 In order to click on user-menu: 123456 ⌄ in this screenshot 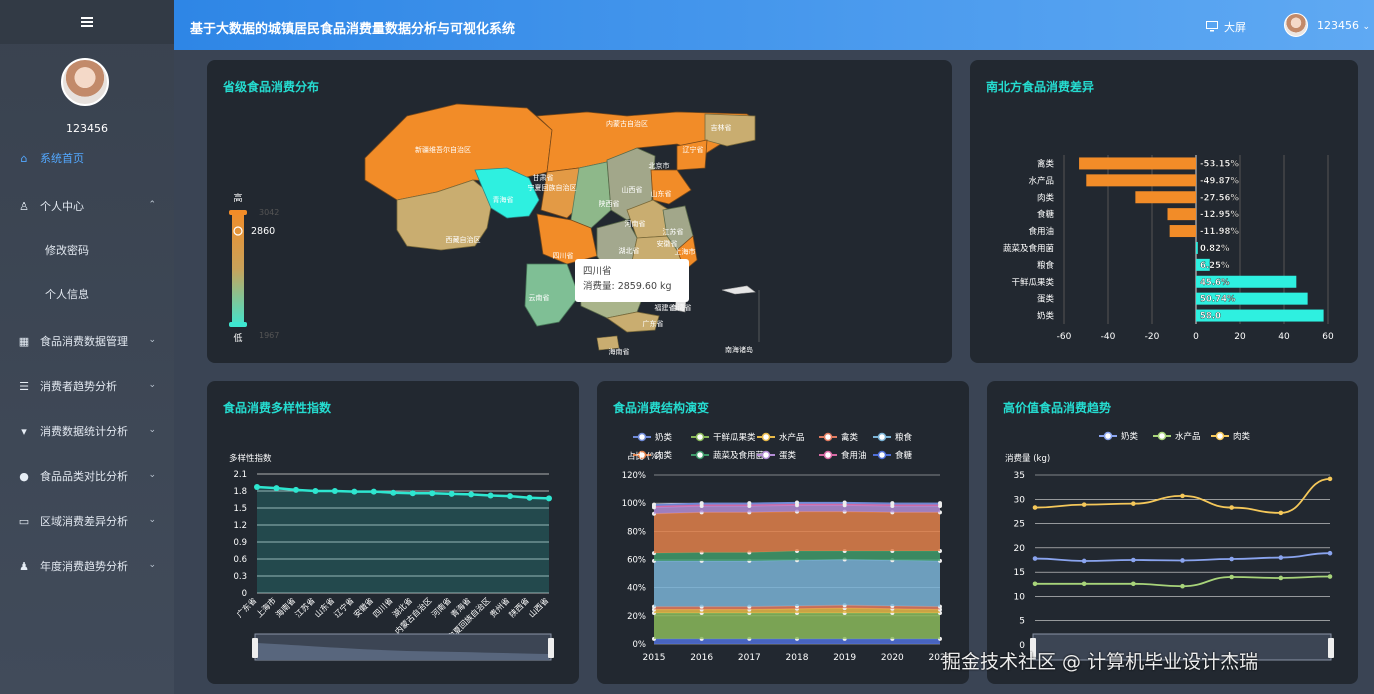, I will do `click(1343, 25)`.